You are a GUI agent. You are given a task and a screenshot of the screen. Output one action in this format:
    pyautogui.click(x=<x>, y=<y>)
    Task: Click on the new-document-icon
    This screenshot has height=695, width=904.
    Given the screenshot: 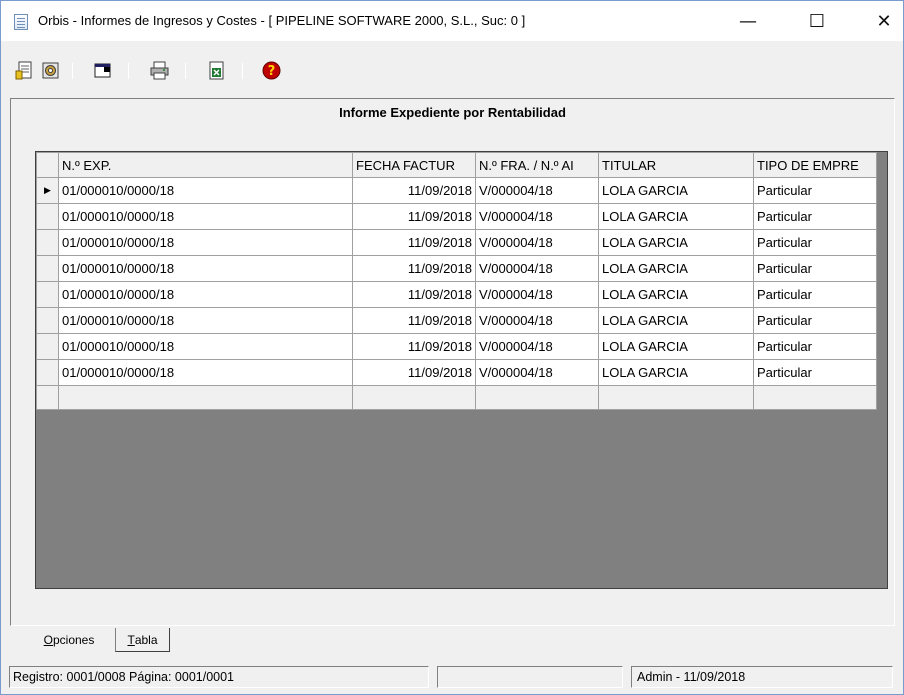 What is the action you would take?
    pyautogui.click(x=24, y=70)
    